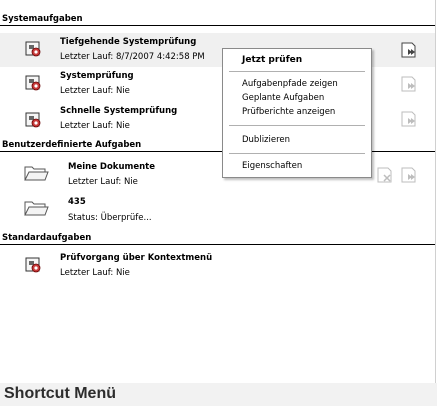  What do you see at coordinates (272, 166) in the screenshot?
I see `menu-item-properties: Eigenschaften` at bounding box center [272, 166].